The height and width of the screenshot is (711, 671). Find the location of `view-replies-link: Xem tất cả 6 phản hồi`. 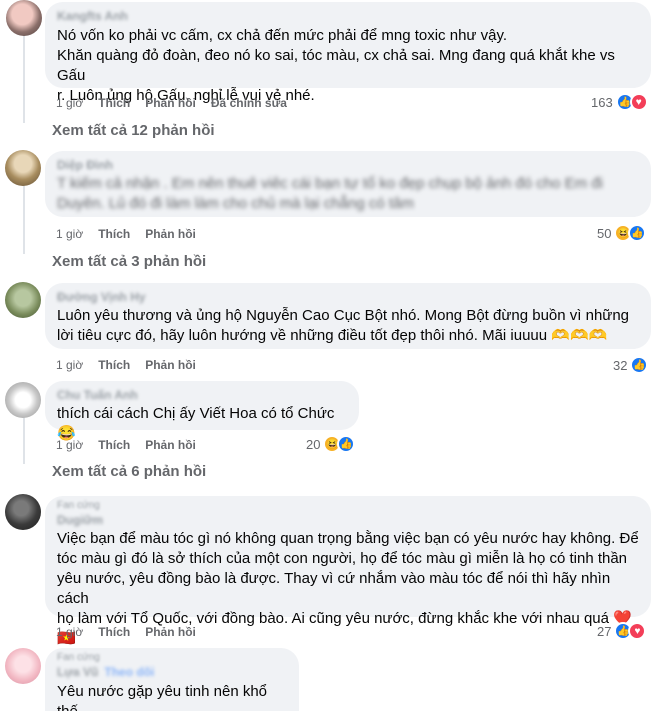

view-replies-link: Xem tất cả 6 phản hồi is located at coordinates (129, 471).